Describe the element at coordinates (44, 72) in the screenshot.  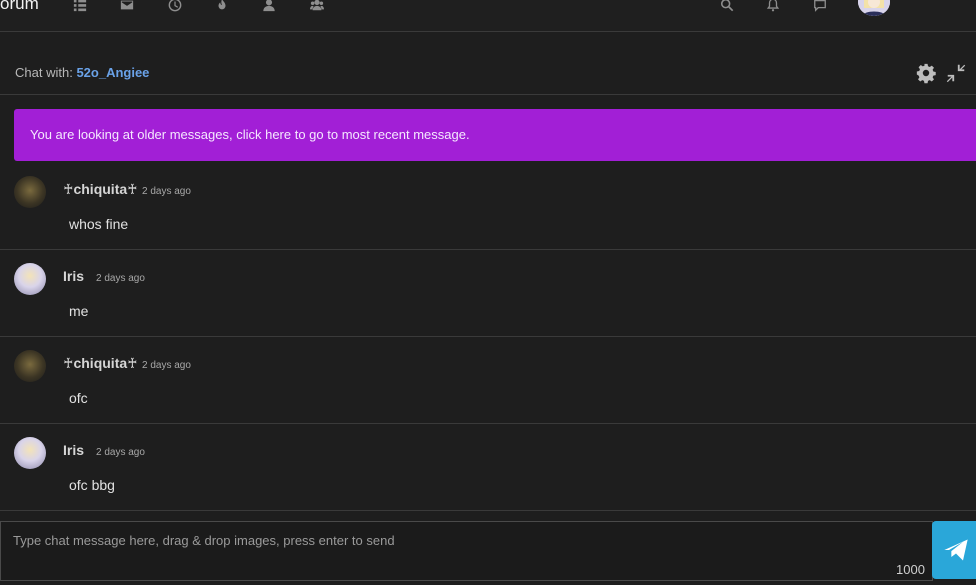
I see `chat-with-text: Chat with:` at that location.